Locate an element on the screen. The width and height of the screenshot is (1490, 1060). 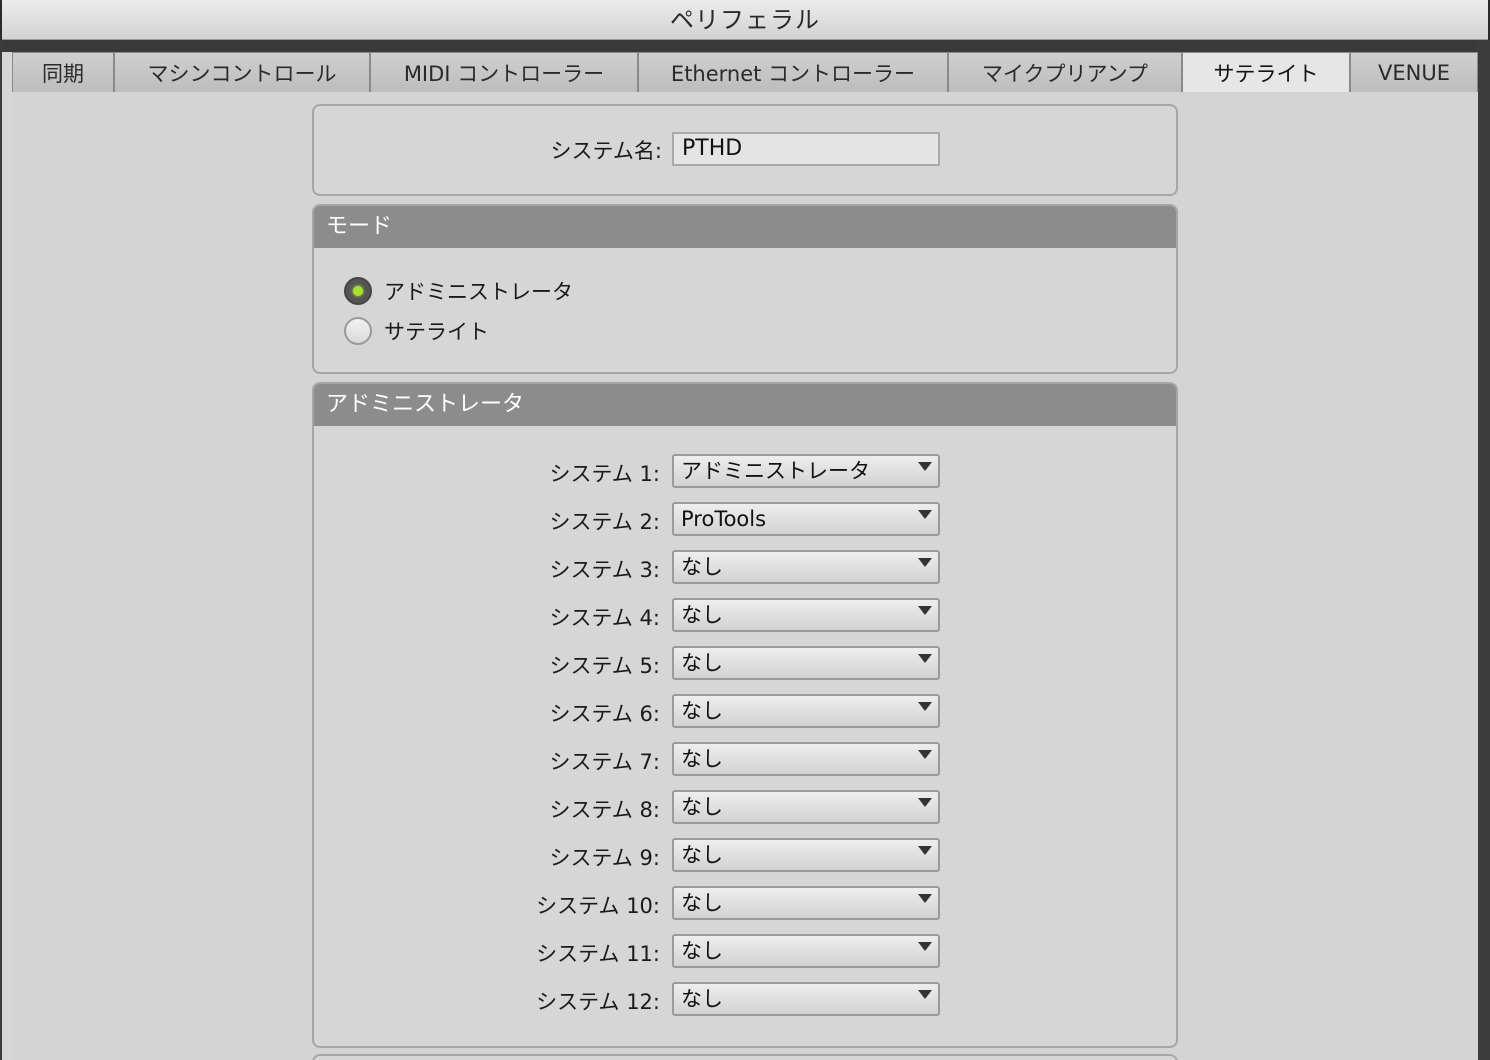
system-9-select: なし is located at coordinates (806, 855).